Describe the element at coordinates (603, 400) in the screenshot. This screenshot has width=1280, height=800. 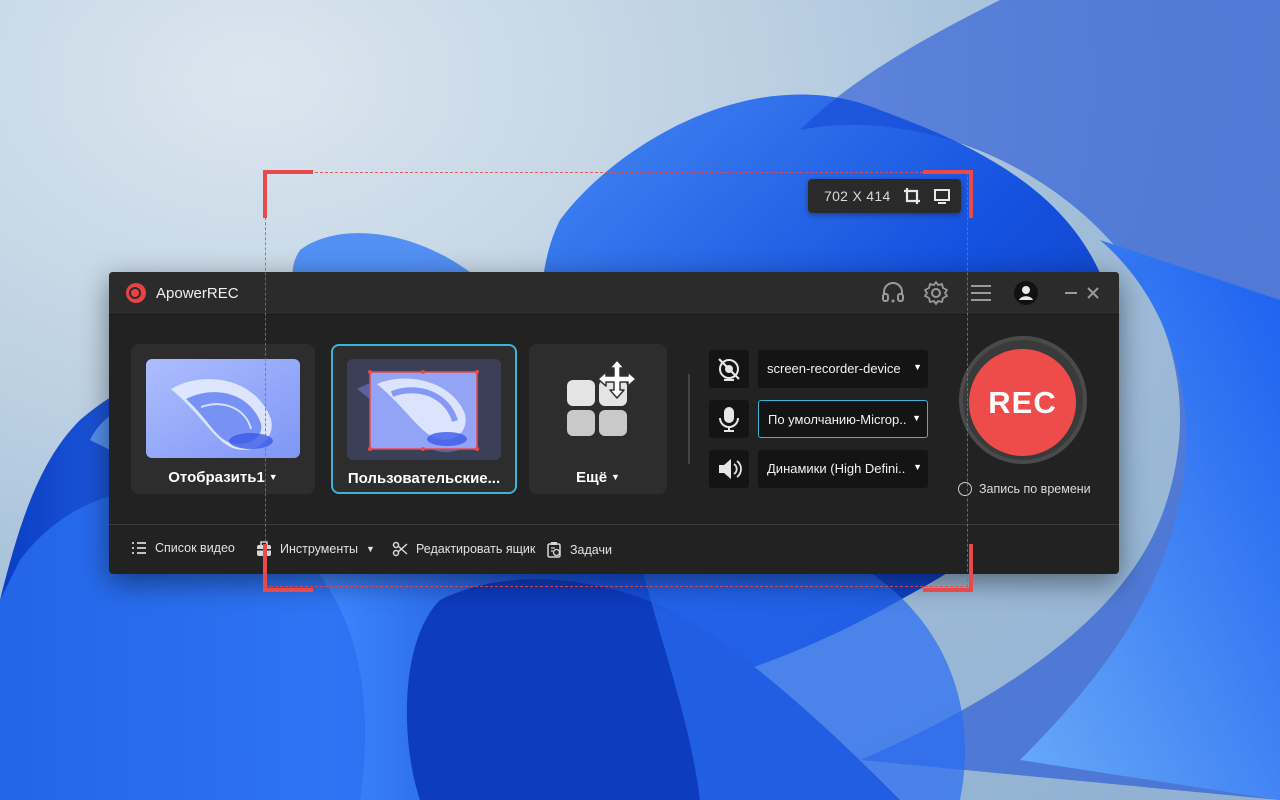
I see `apps-grid-icon` at that location.